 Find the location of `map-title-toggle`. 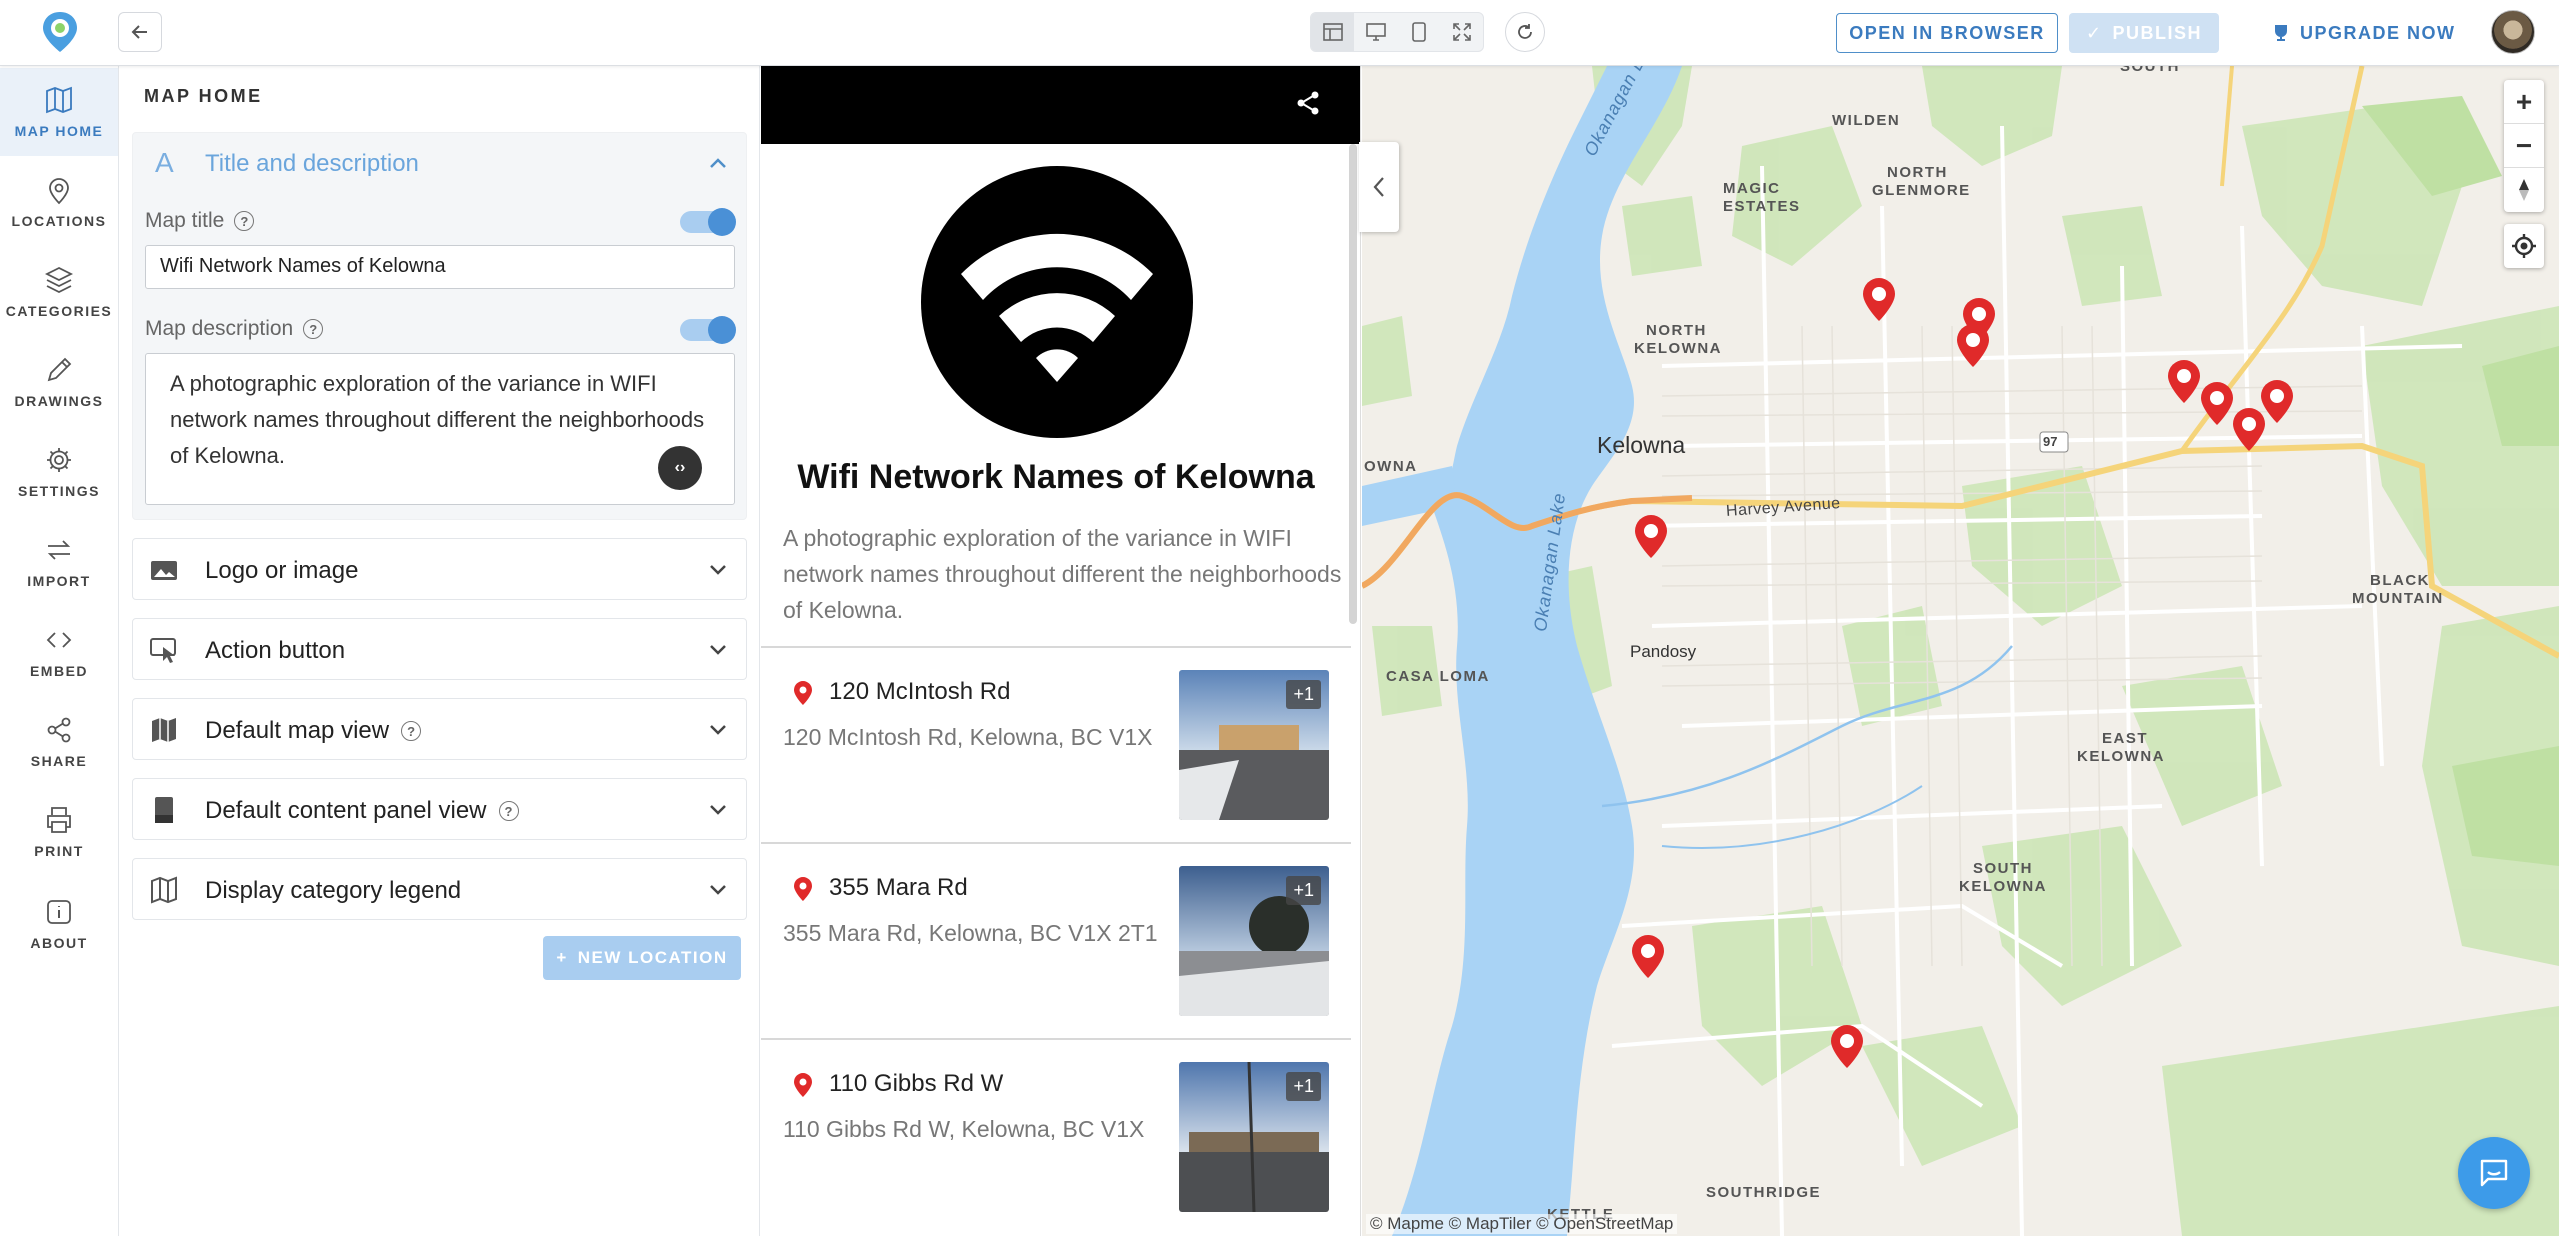

map-title-toggle is located at coordinates (708, 222).